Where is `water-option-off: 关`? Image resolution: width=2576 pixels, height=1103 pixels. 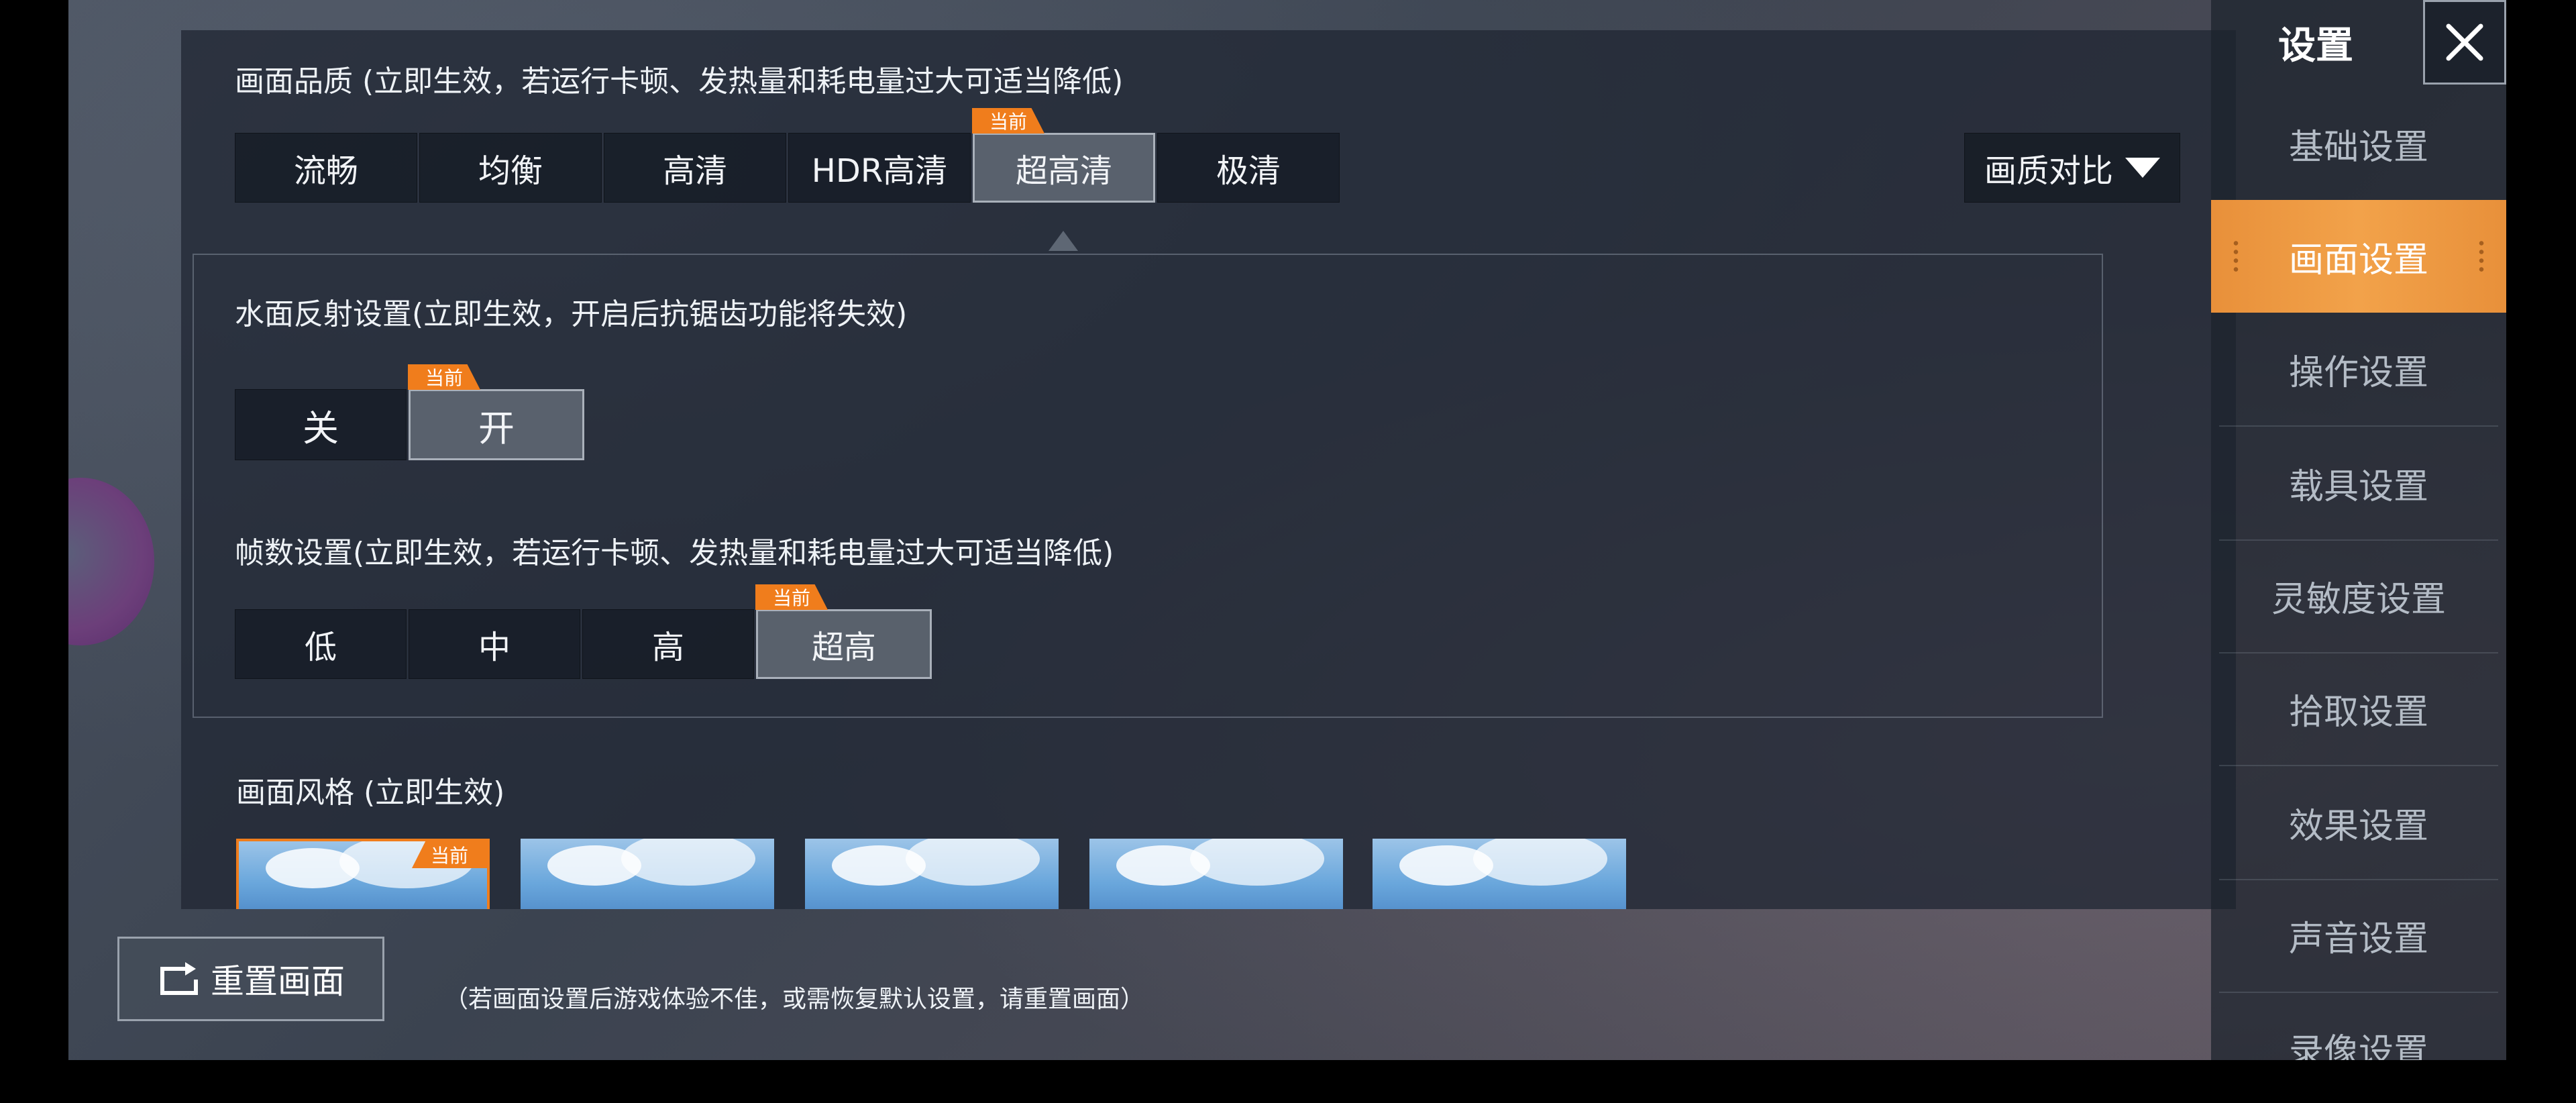 water-option-off: 关 is located at coordinates (321, 425).